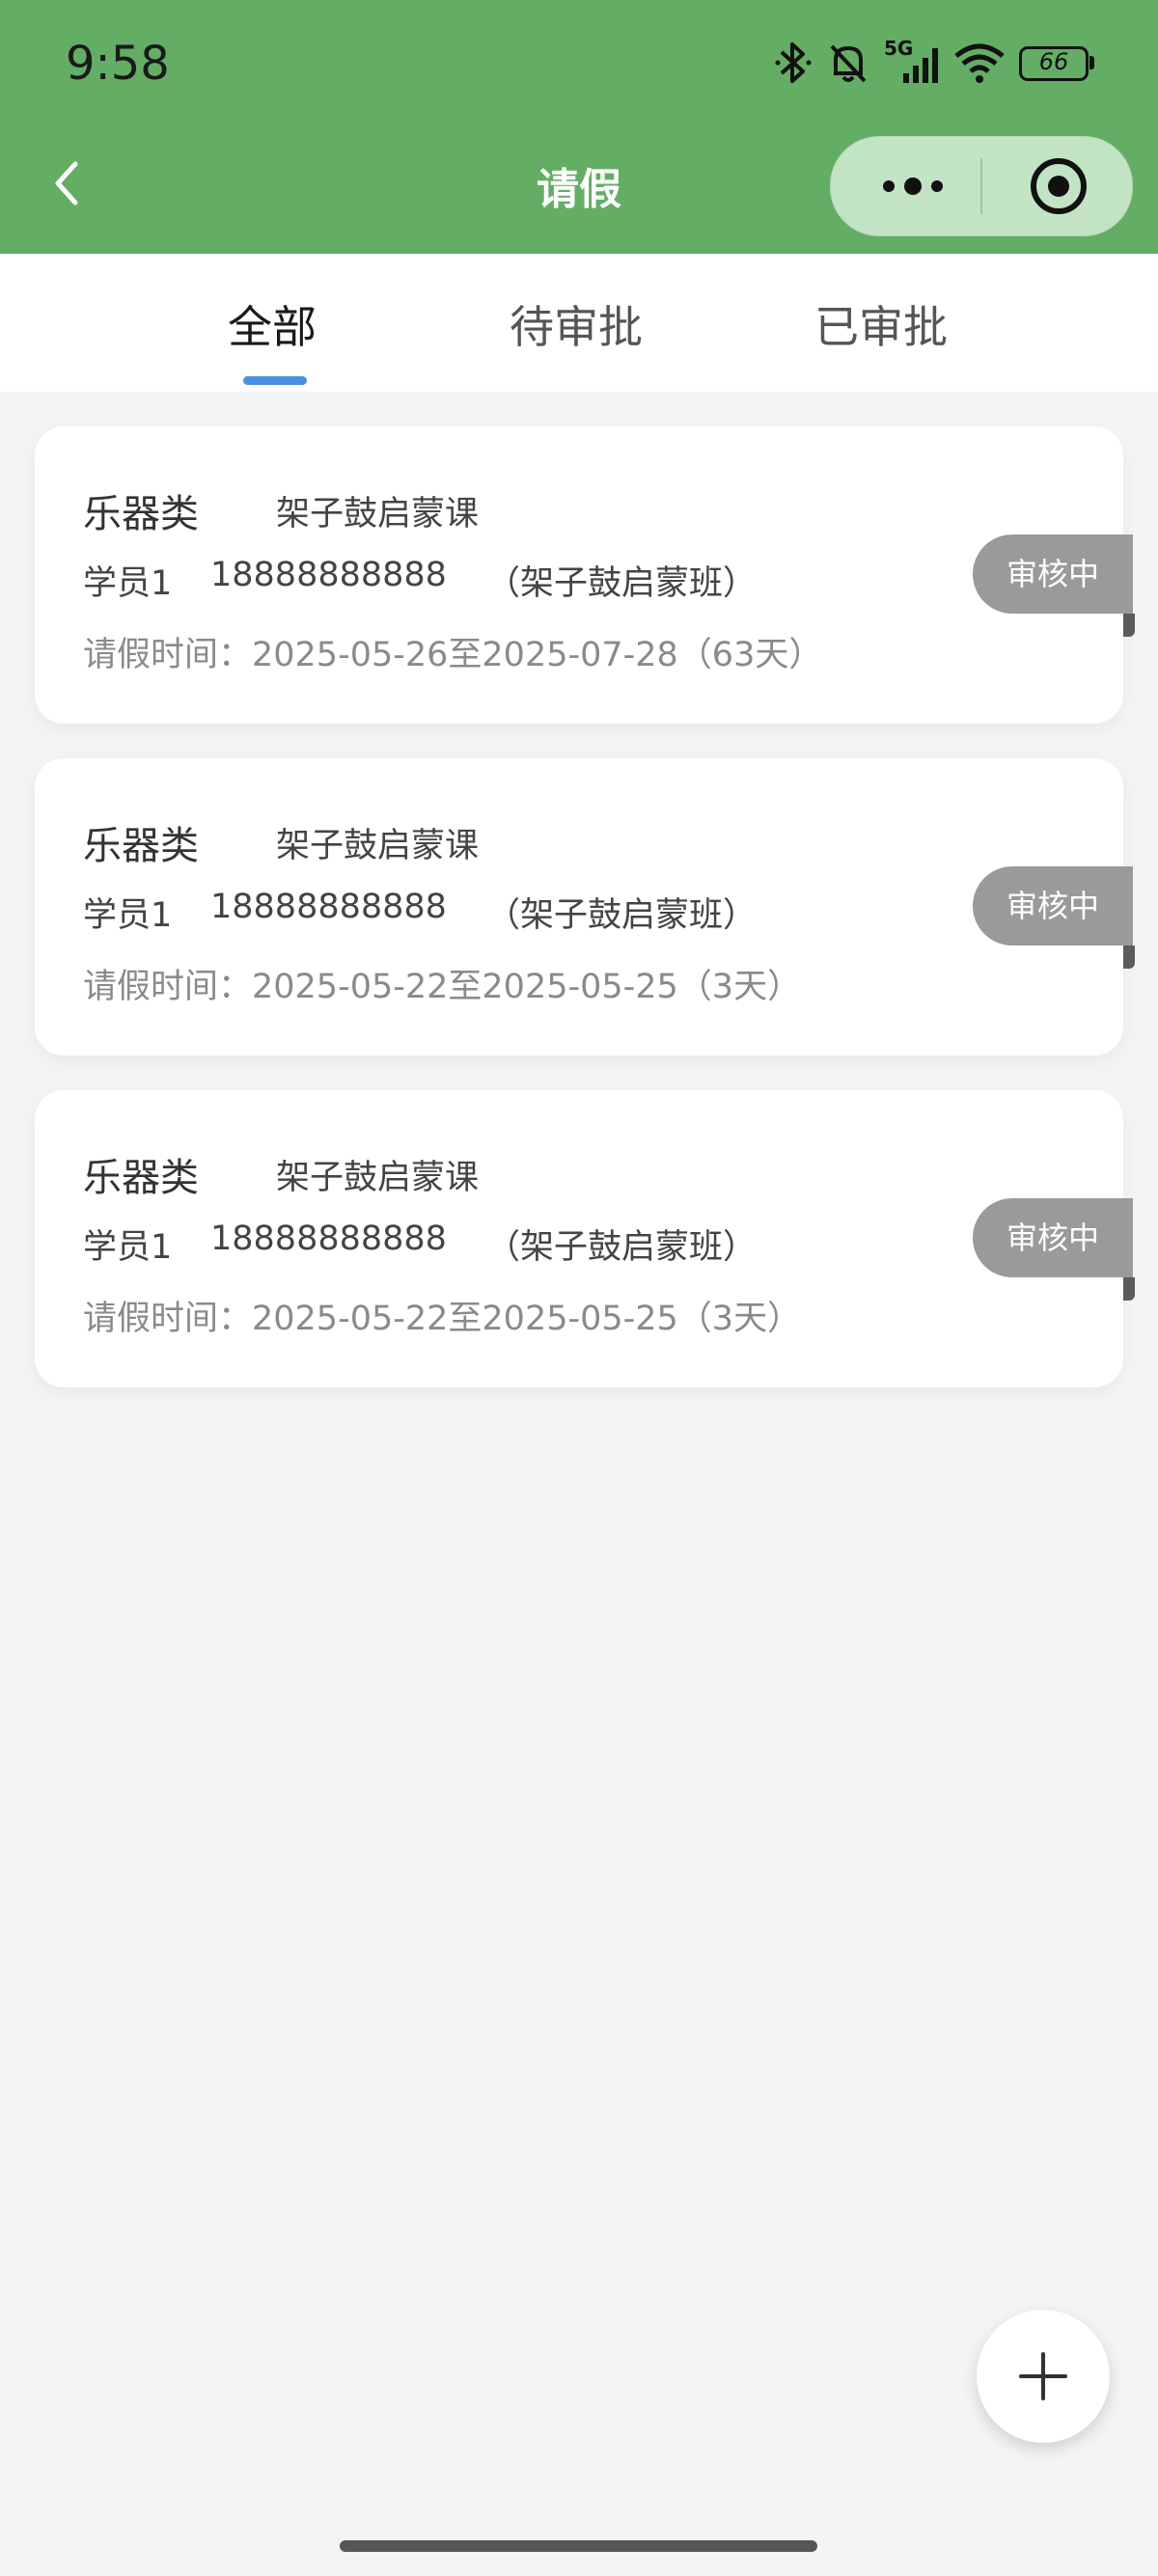 The width and height of the screenshot is (1158, 2576). I want to click on tab-bar: 全部 待审批 已审批, so click(579, 323).